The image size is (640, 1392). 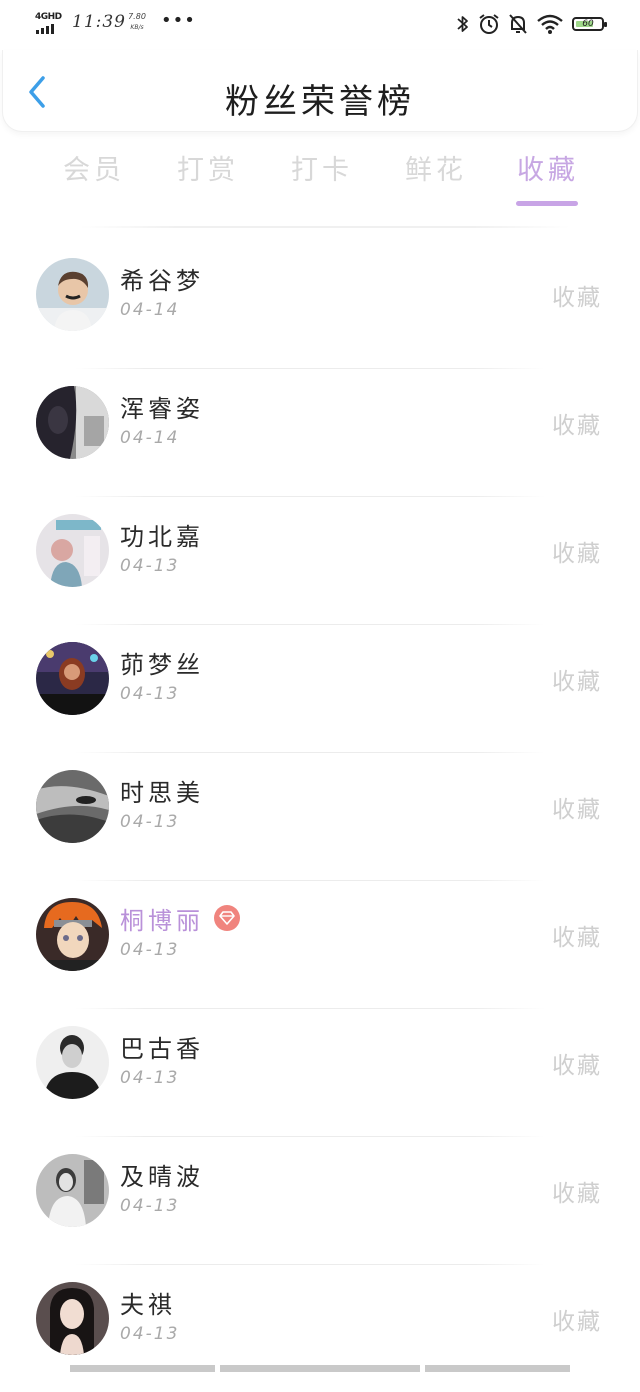 I want to click on bell-off-icon, so click(x=518, y=24).